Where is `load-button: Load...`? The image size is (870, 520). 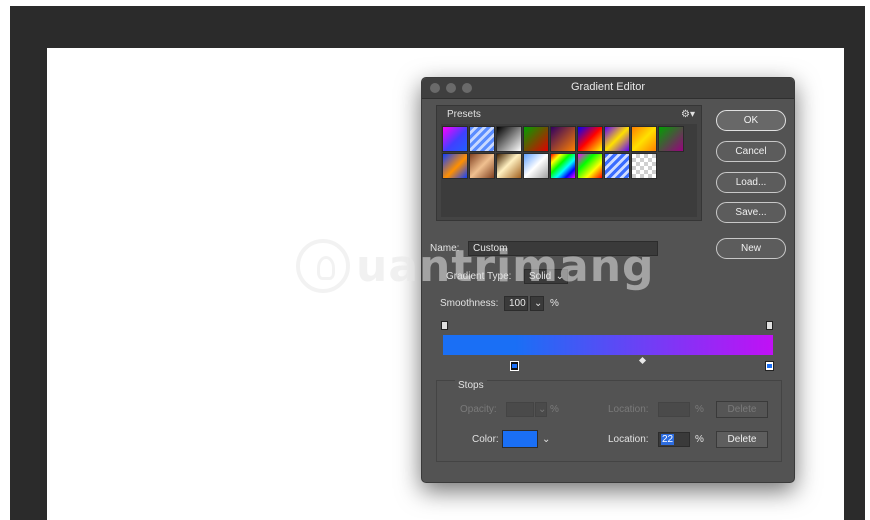 load-button: Load... is located at coordinates (751, 182).